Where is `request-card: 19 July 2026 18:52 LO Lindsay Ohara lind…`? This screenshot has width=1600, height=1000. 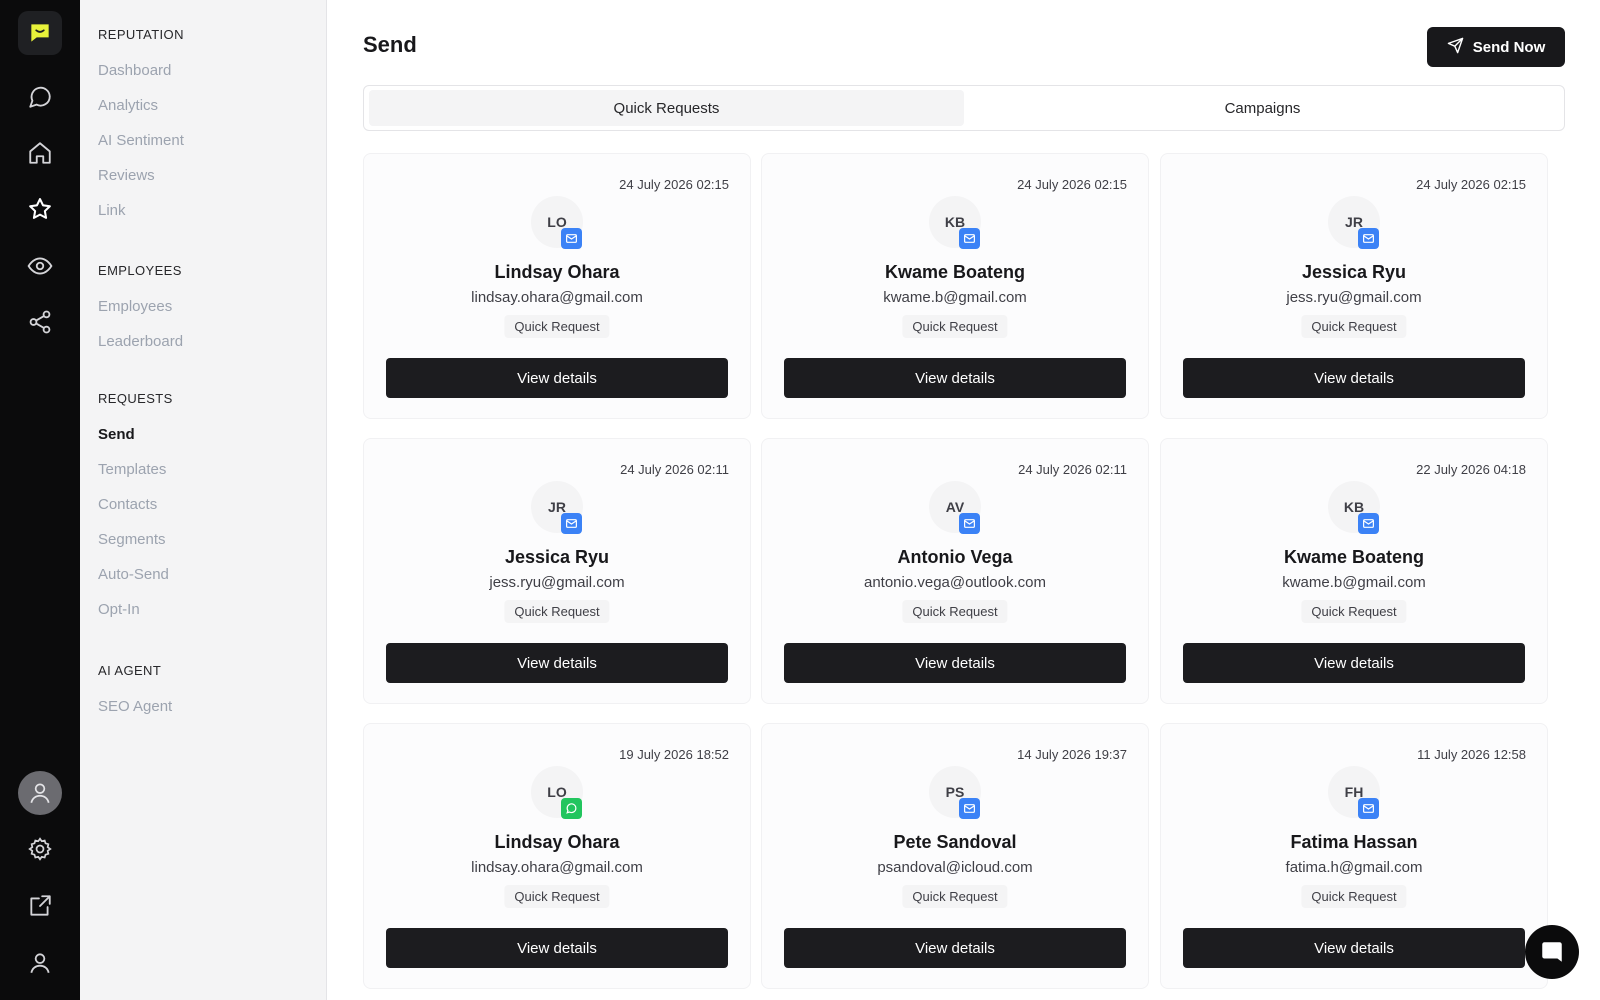 request-card: 19 July 2026 18:52 LO Lindsay Ohara lind… is located at coordinates (557, 856).